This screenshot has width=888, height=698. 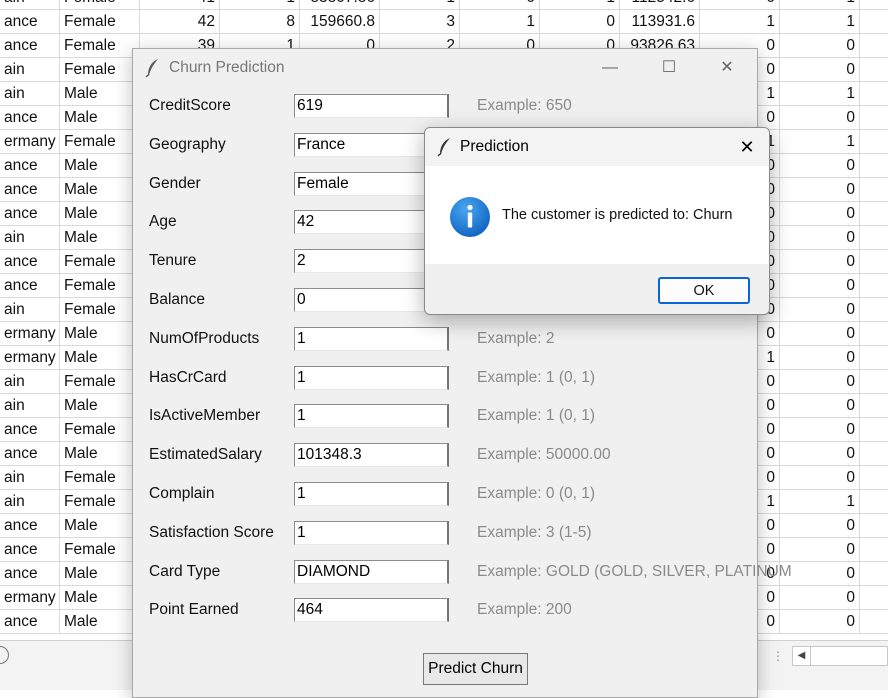 What do you see at coordinates (669, 68) in the screenshot?
I see `maximize-button: ☐` at bounding box center [669, 68].